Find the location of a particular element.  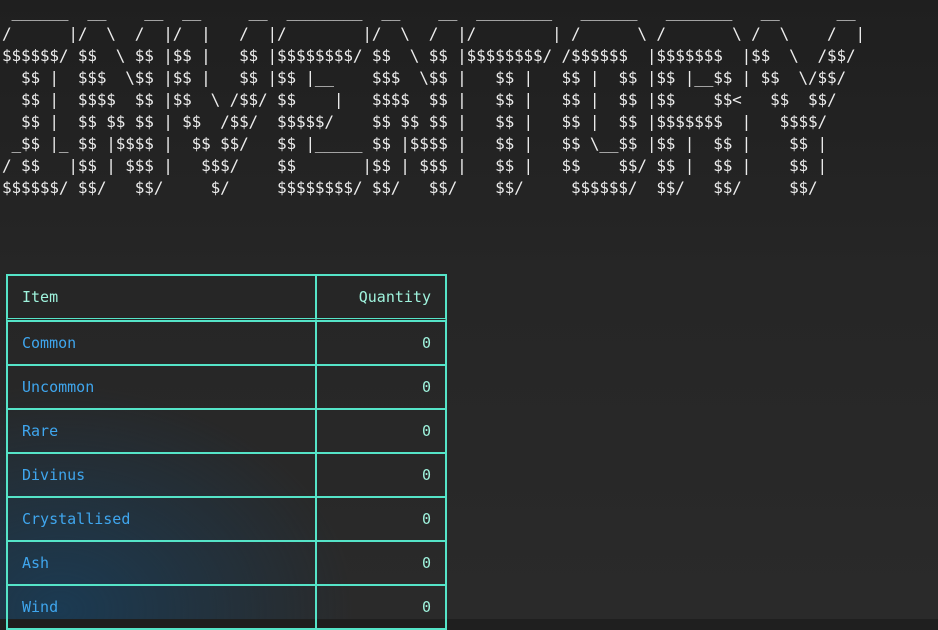

table-row: Rare 0 is located at coordinates (226, 431).